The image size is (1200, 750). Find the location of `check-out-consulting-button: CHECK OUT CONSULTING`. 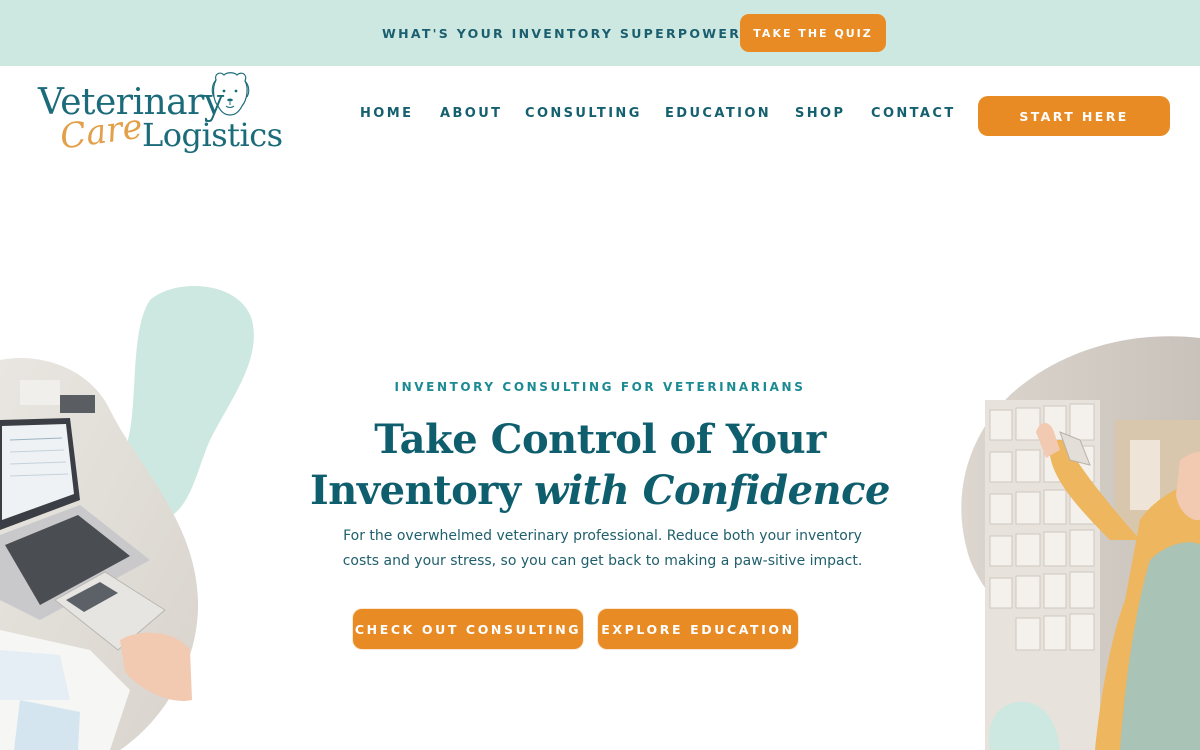

check-out-consulting-button: CHECK OUT CONSULTING is located at coordinates (468, 629).